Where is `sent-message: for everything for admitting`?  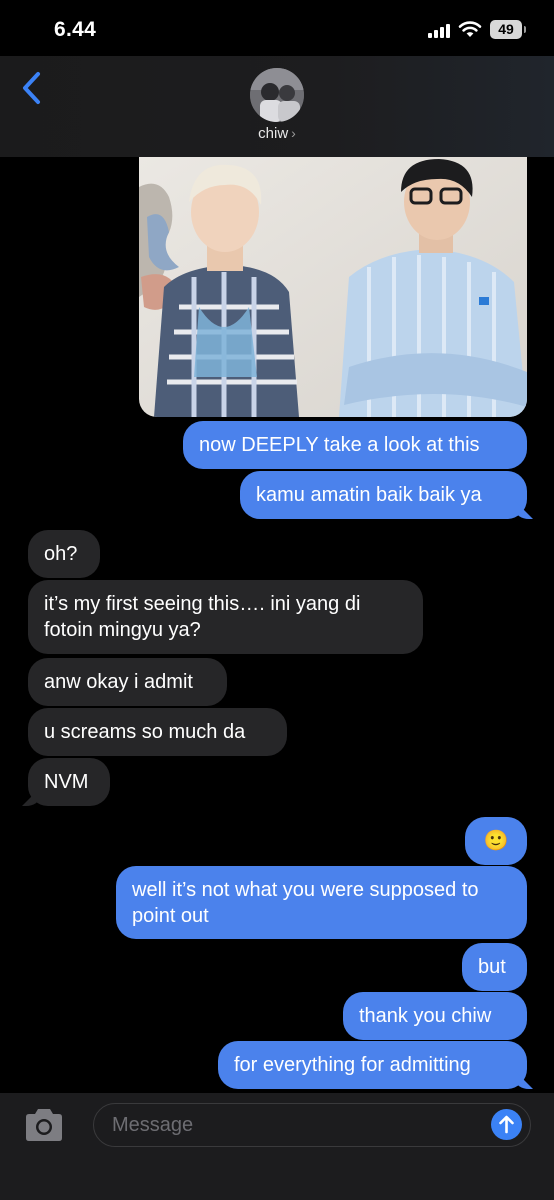
sent-message: for everything for admitting is located at coordinates (372, 1065).